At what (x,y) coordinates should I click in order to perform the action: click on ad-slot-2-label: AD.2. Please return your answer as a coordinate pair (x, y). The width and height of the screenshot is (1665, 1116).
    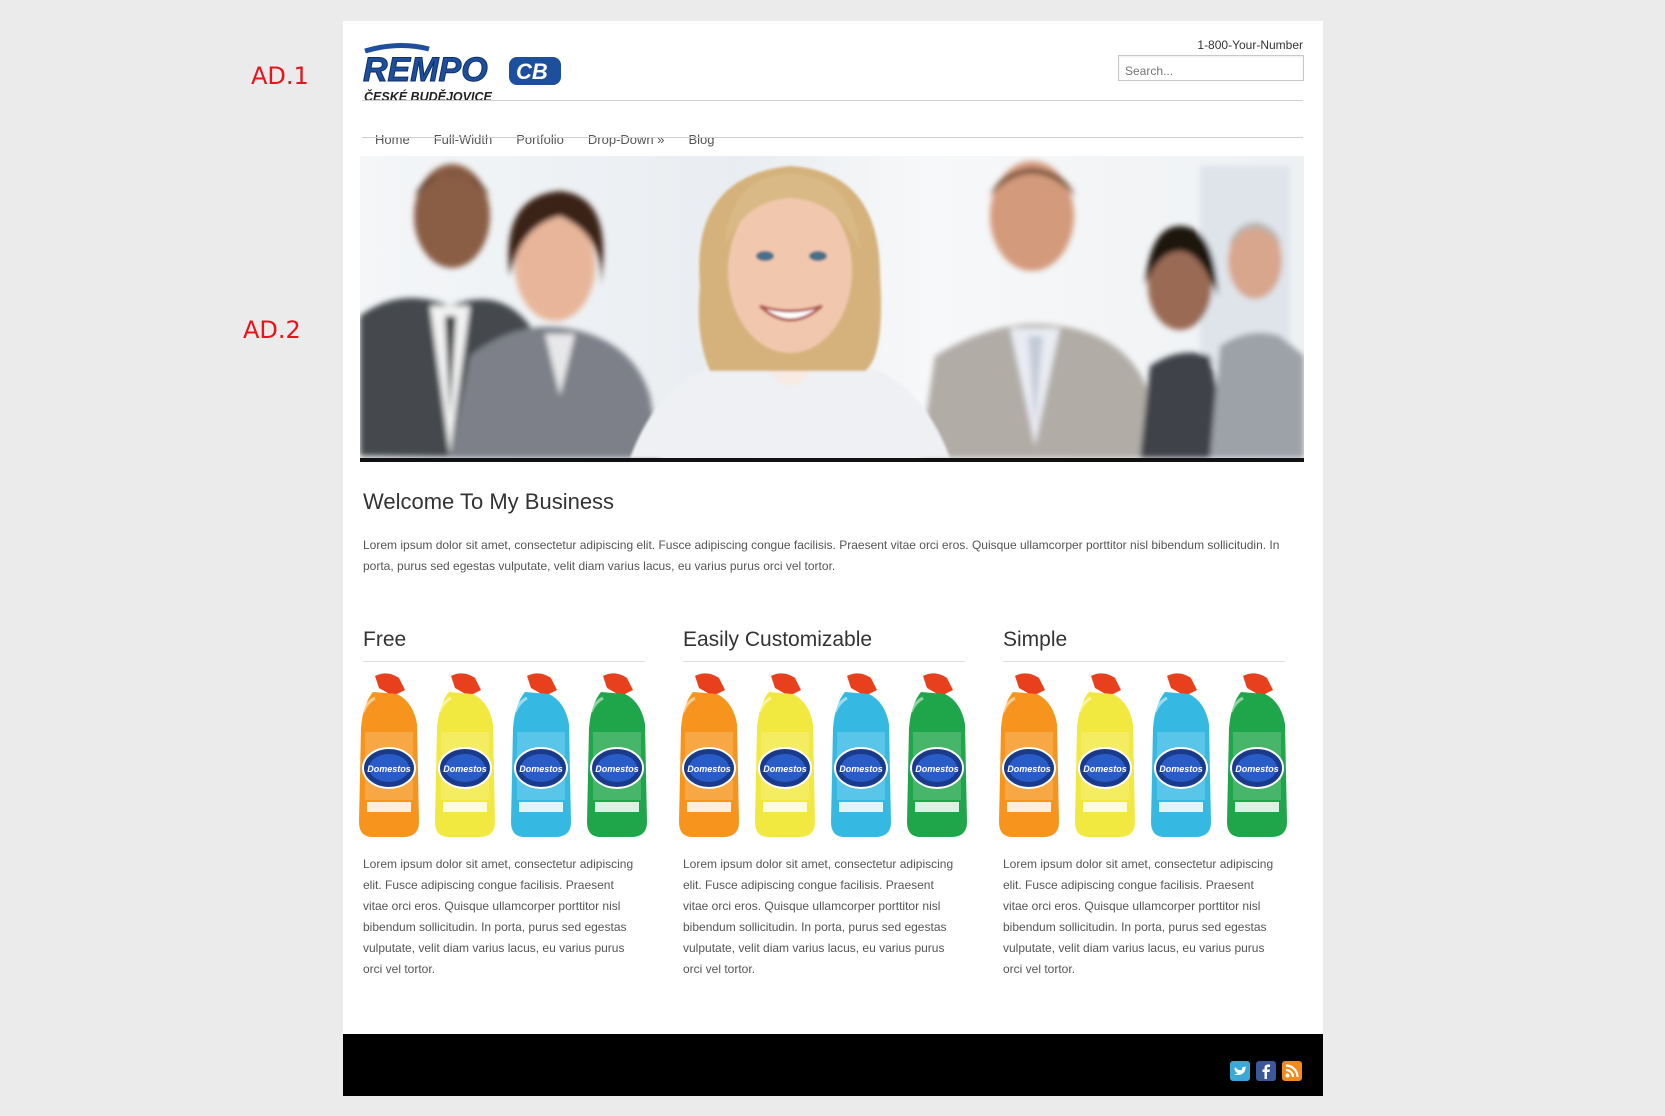
    Looking at the image, I should click on (272, 330).